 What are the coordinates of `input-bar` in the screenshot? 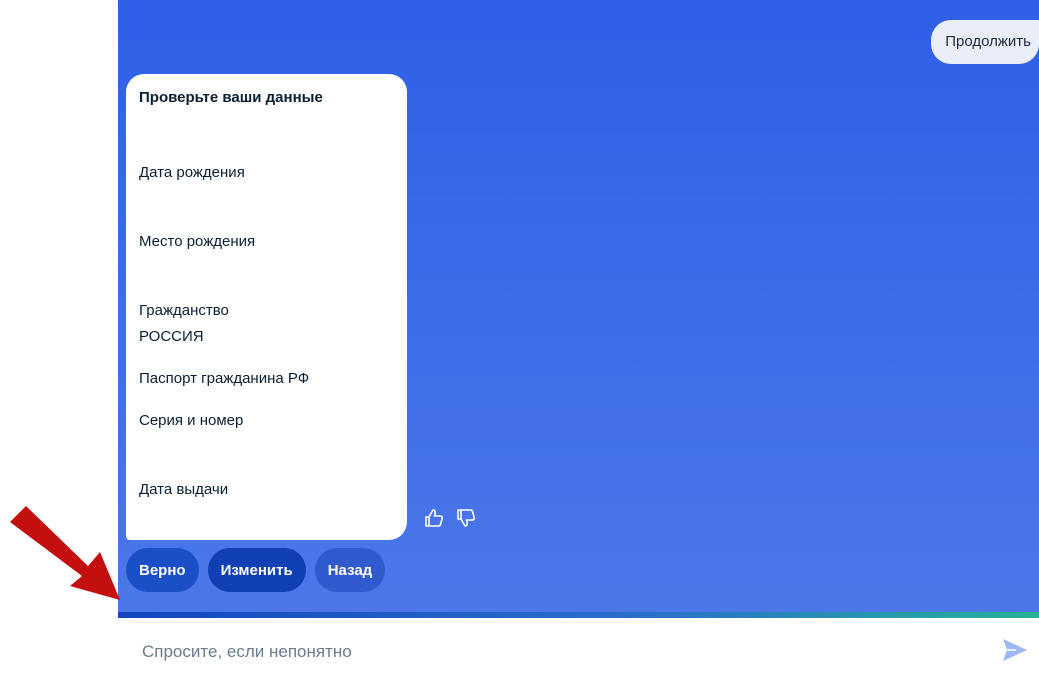 It's located at (578, 645).